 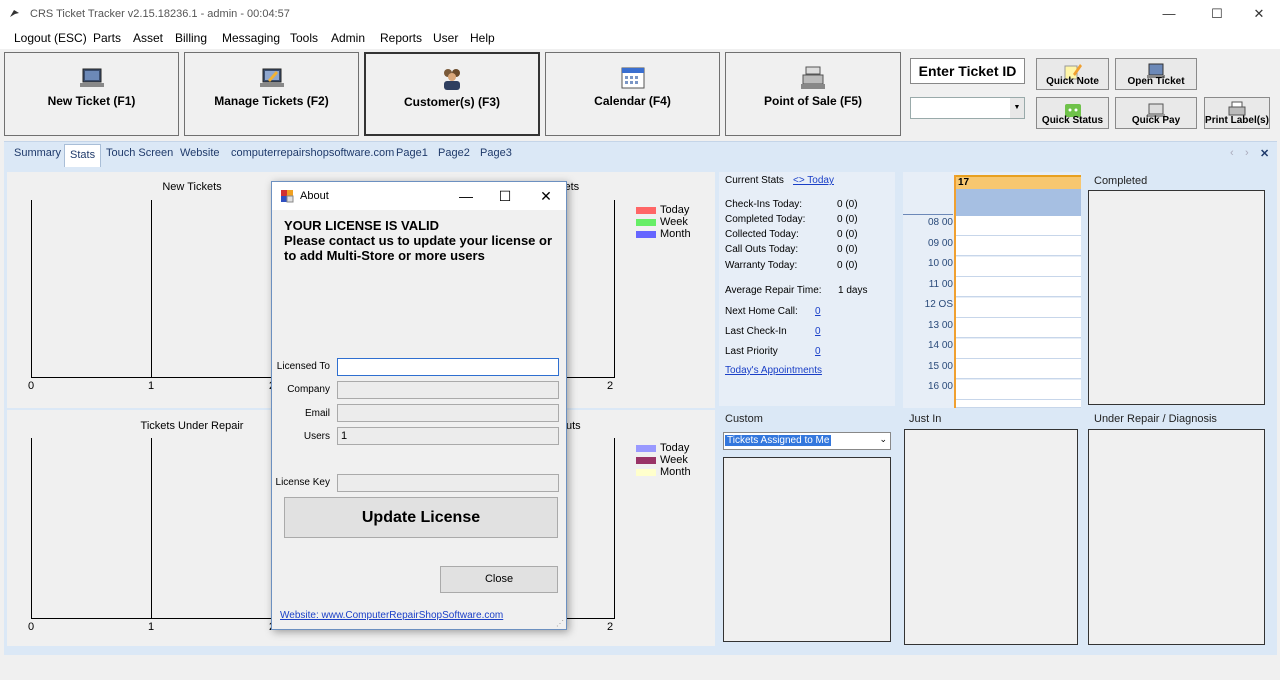 I want to click on legend-top: Today Week Month, so click(x=663, y=222).